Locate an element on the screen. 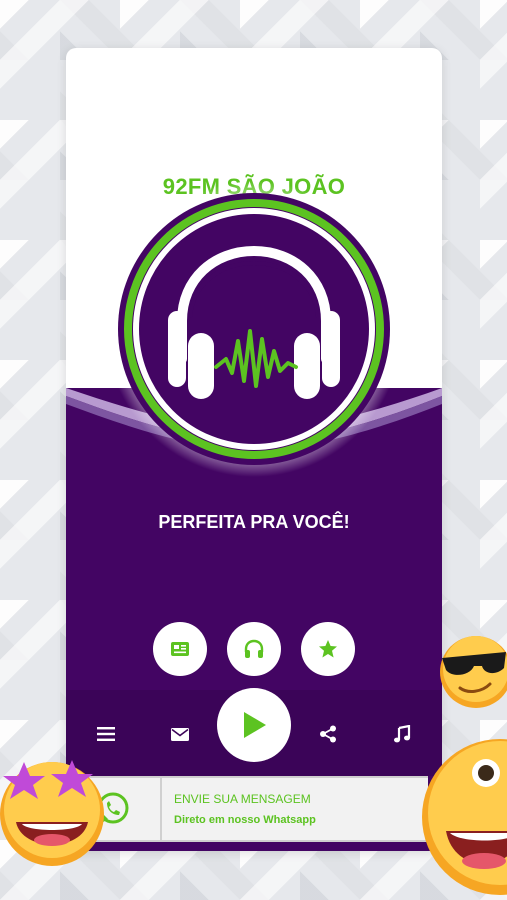 The width and height of the screenshot is (507, 900). menu-icon is located at coordinates (106, 734).